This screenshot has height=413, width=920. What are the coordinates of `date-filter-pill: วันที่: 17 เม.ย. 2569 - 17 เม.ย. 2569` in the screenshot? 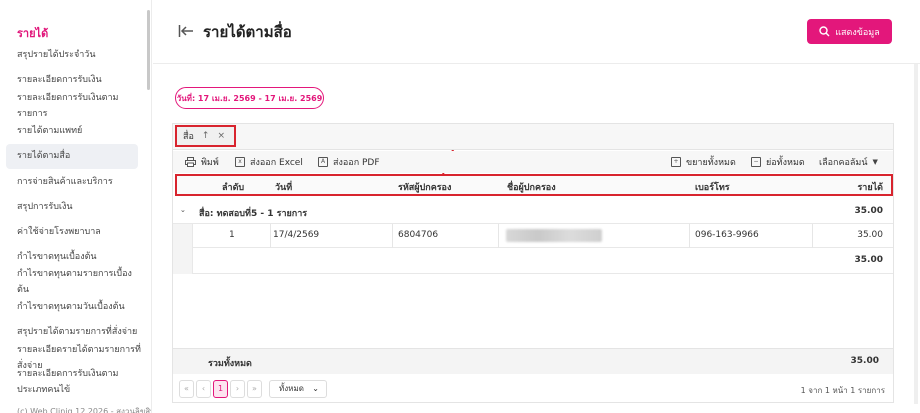 It's located at (249, 98).